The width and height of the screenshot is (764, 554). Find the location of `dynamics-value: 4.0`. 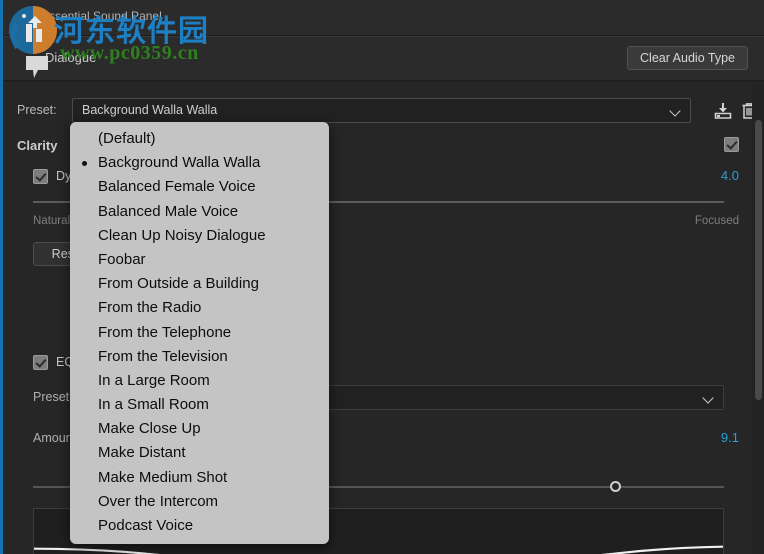

dynamics-value: 4.0 is located at coordinates (730, 175).